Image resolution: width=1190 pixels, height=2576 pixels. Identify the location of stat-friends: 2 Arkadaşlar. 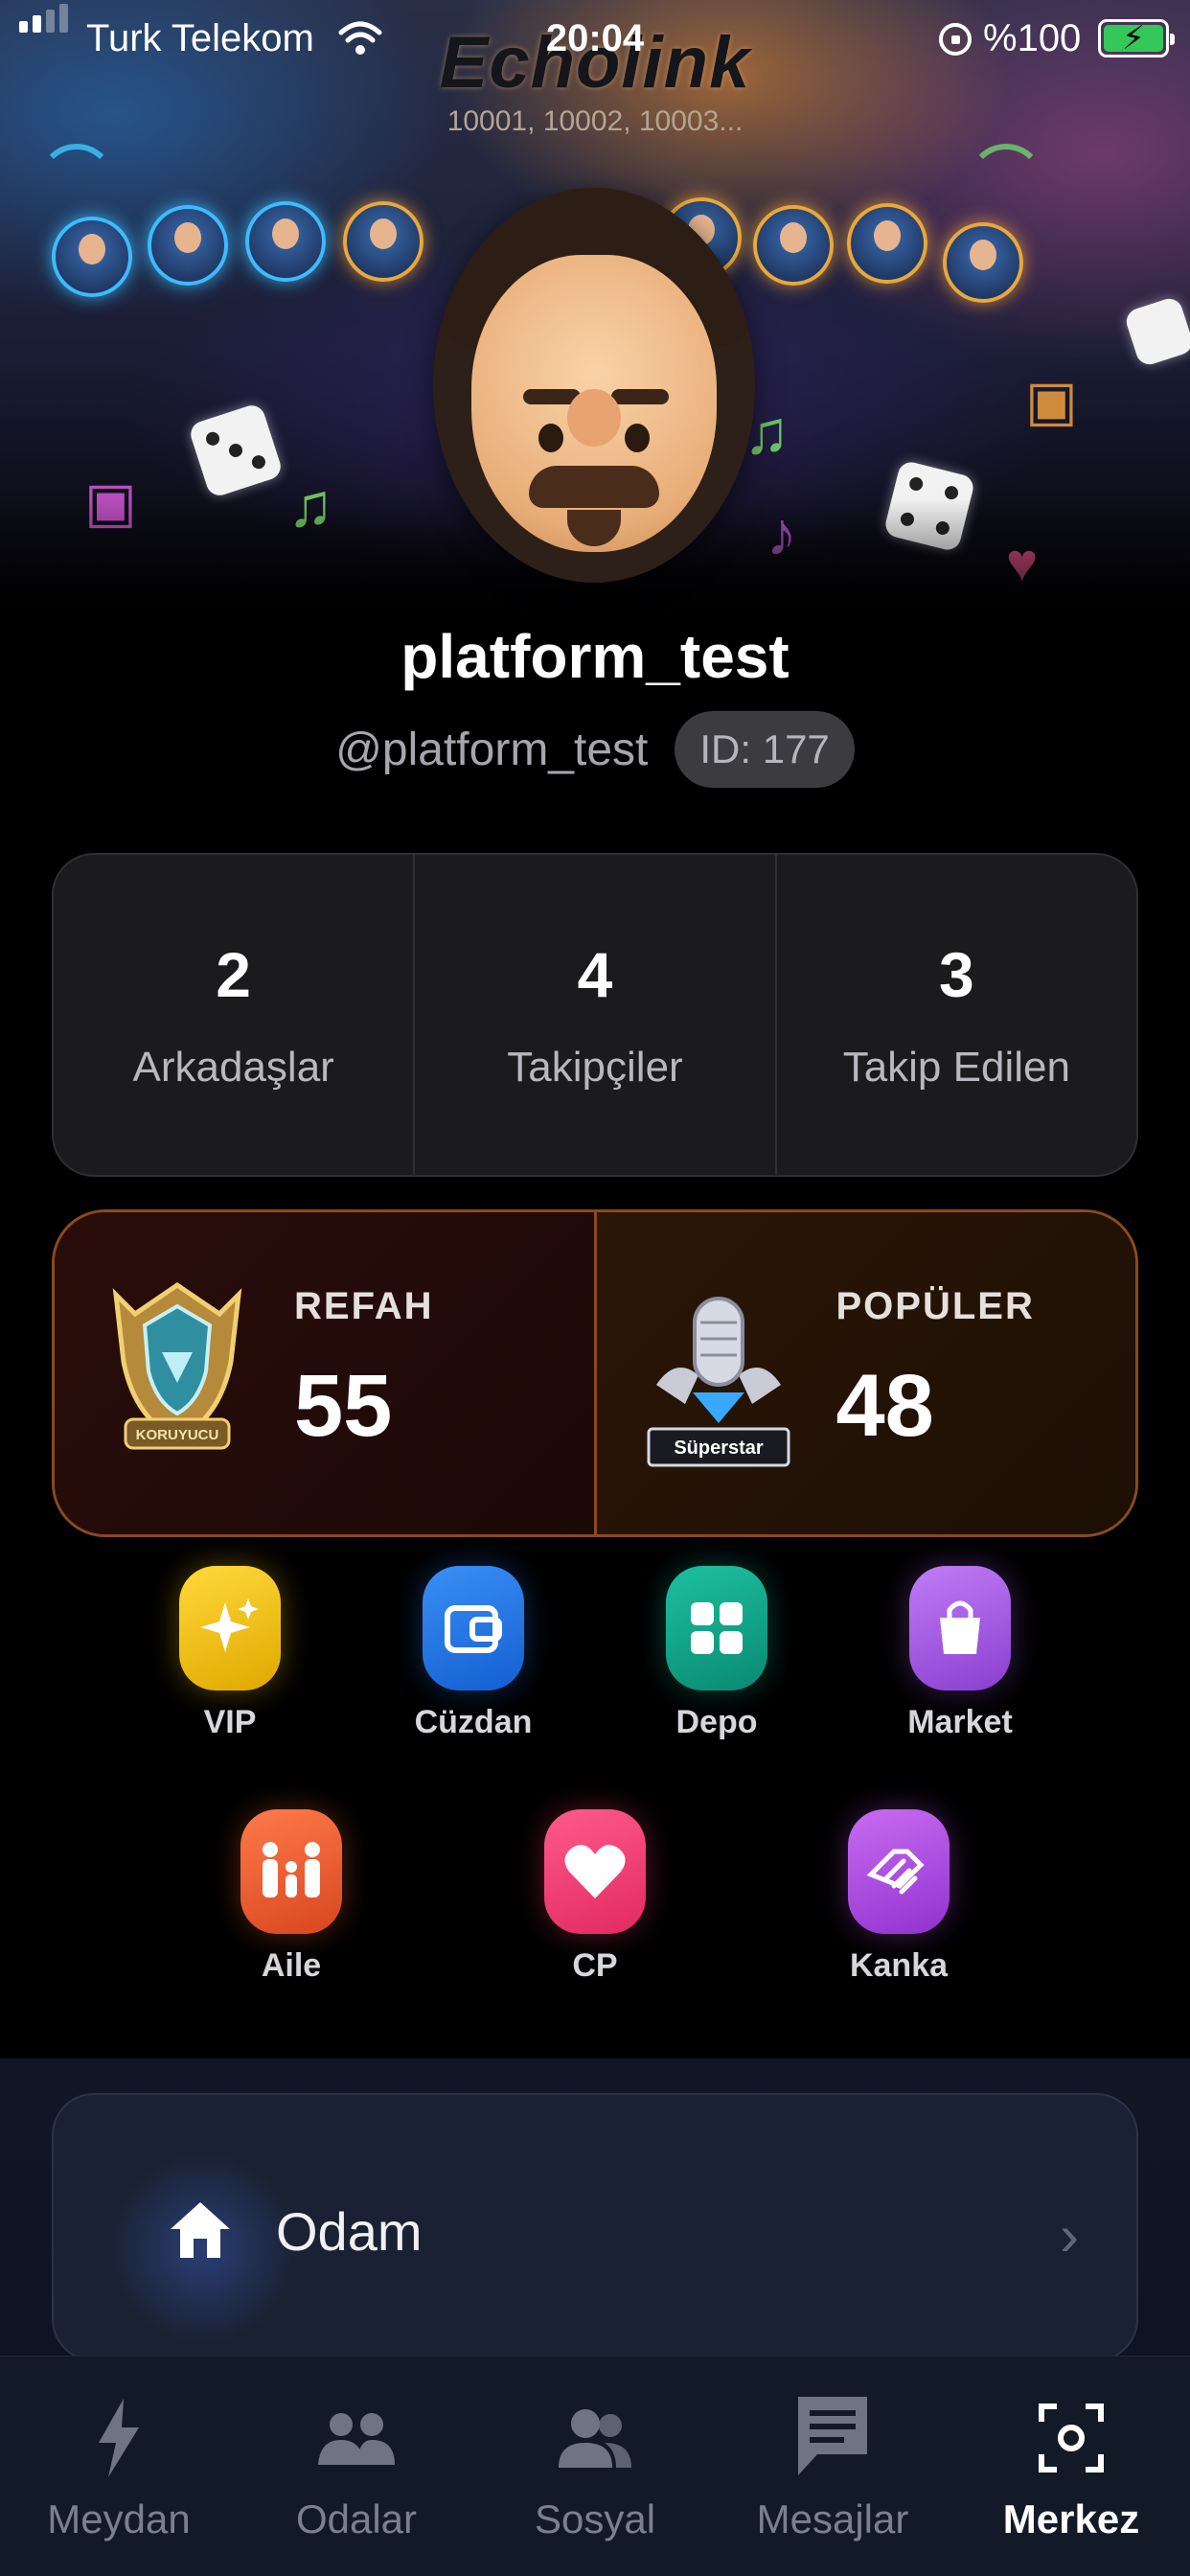
(235, 1015).